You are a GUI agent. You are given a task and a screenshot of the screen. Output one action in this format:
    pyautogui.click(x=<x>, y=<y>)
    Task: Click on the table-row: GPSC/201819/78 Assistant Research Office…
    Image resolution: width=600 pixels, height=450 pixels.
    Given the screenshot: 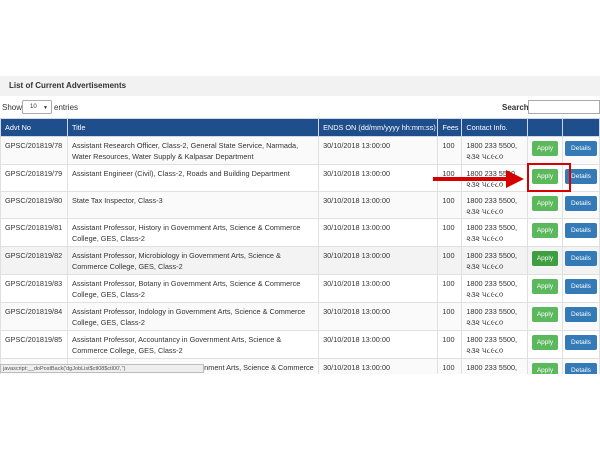 What is the action you would take?
    pyautogui.click(x=300, y=150)
    